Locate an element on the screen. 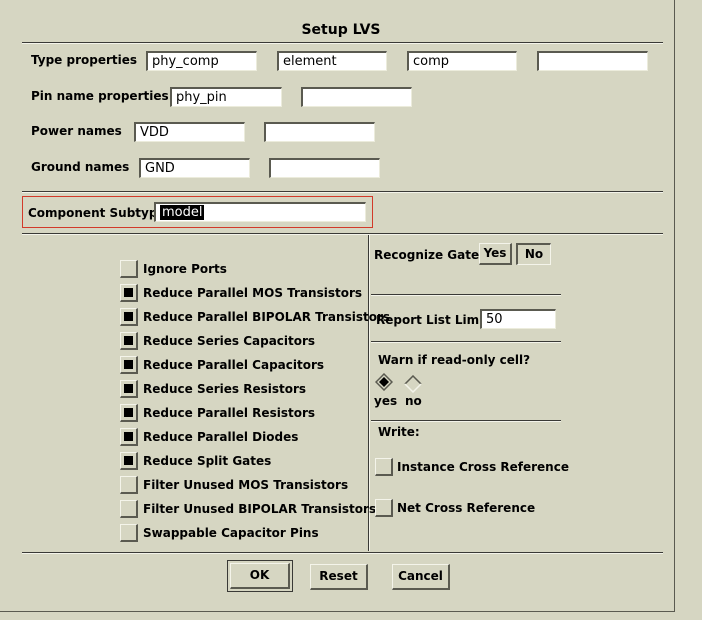 The width and height of the screenshot is (702, 620). filter-unused-mos-checkbox is located at coordinates (129, 485).